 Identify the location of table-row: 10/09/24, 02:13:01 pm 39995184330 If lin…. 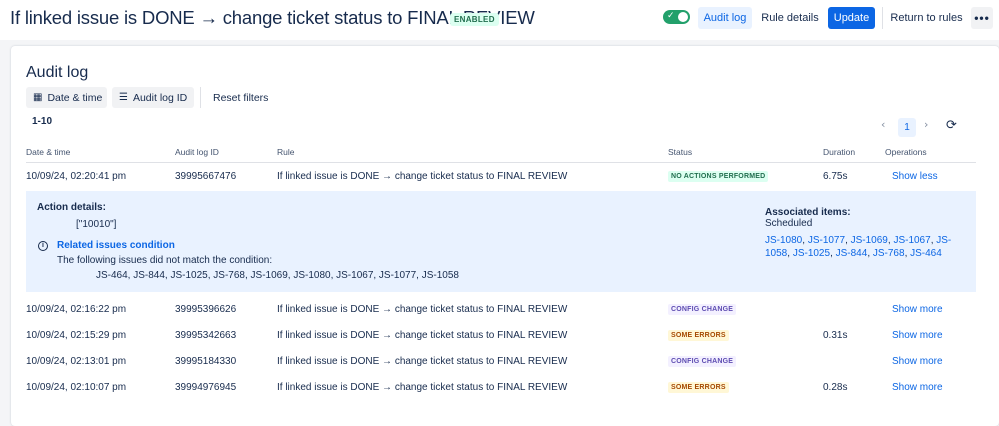
(501, 361).